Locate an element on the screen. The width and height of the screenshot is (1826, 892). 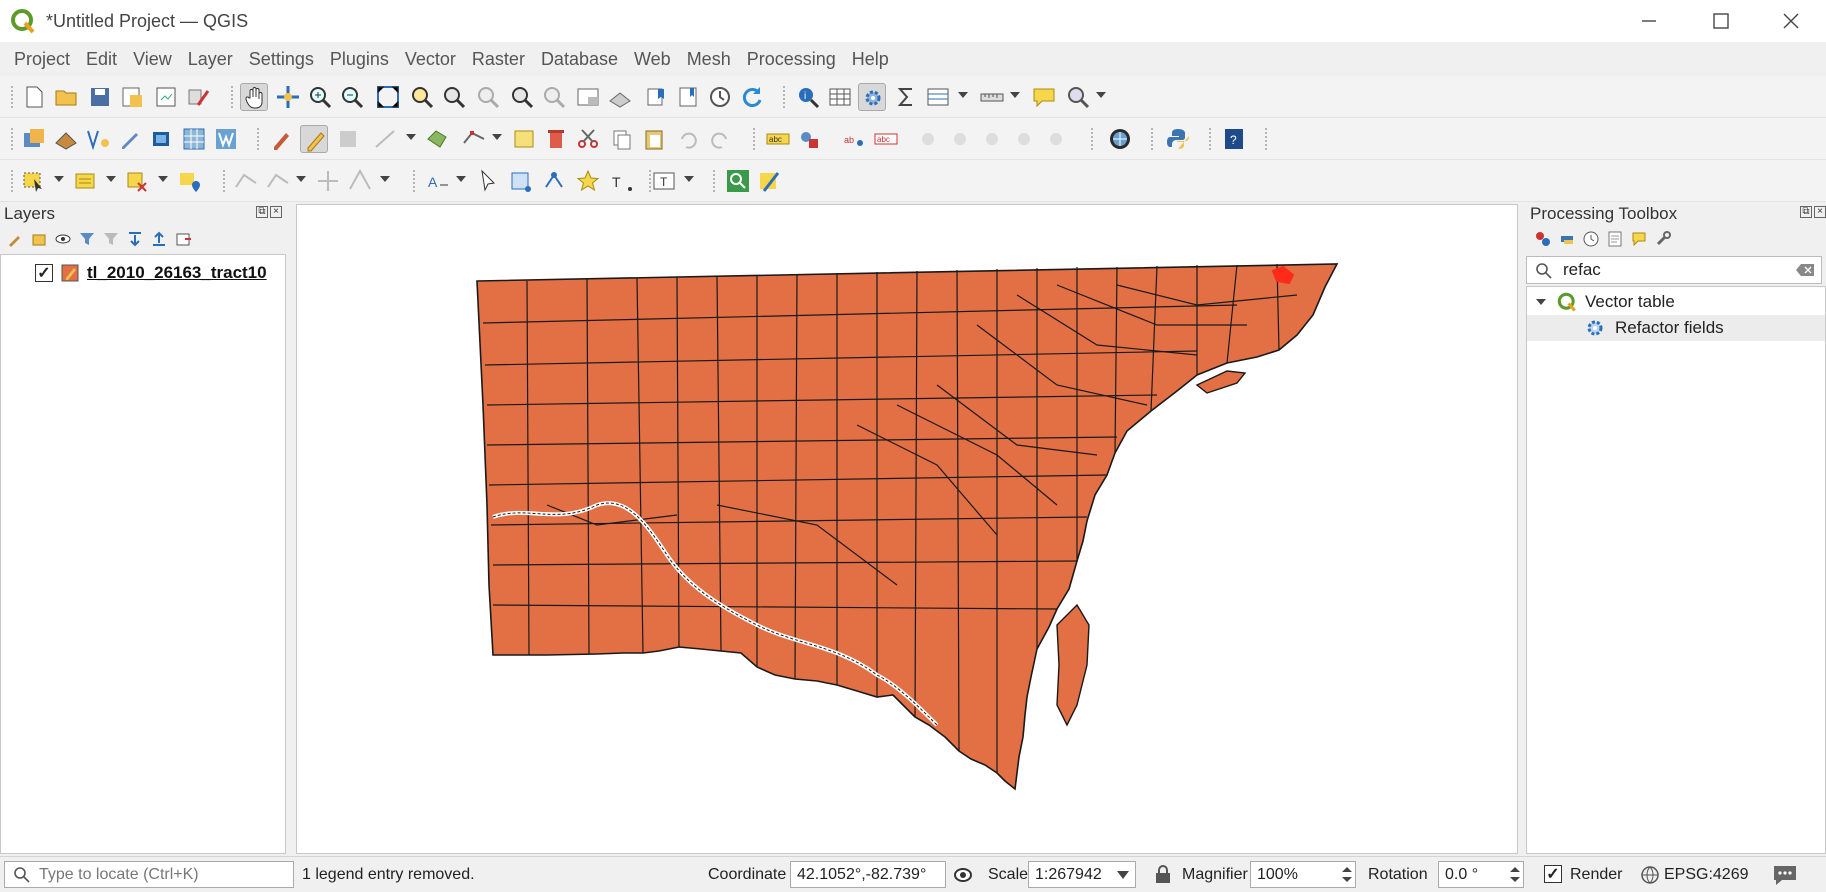
render-checkbox: ✓ is located at coordinates (1553, 874).